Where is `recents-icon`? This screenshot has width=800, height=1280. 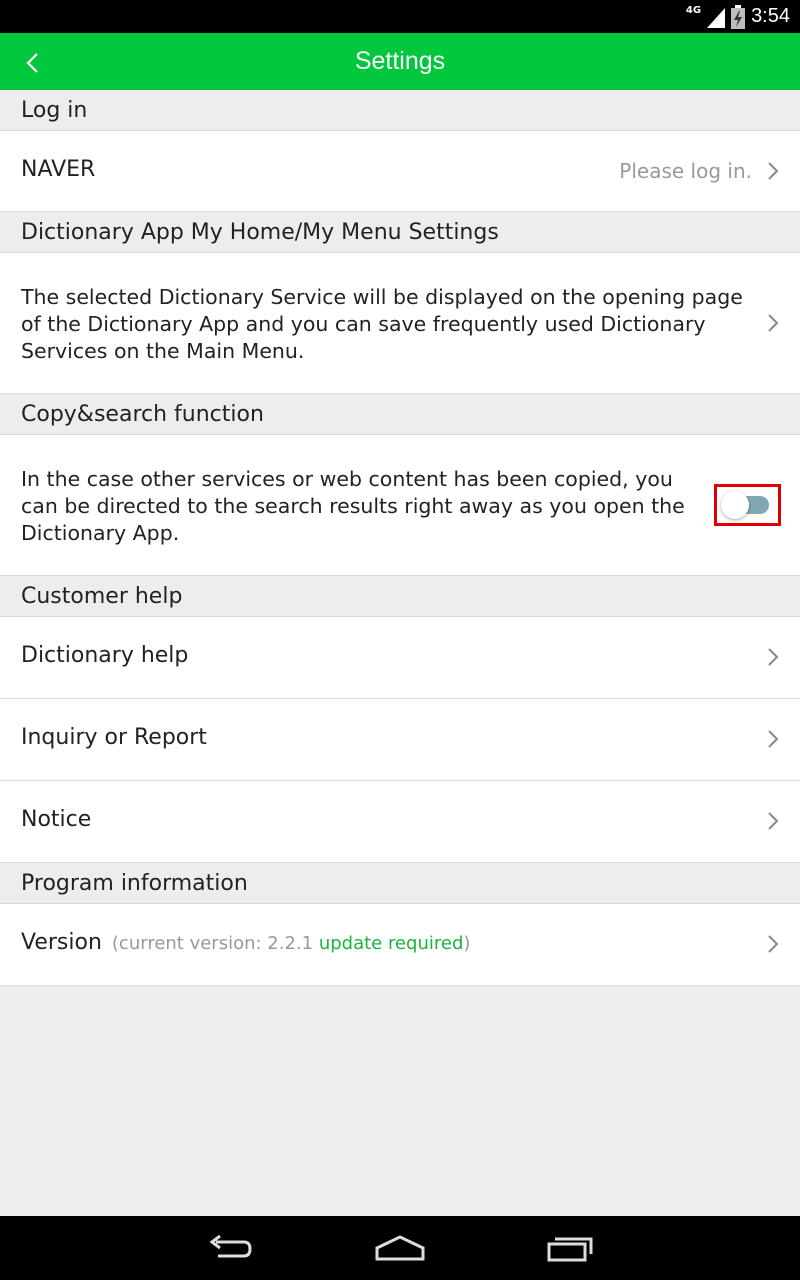 recents-icon is located at coordinates (570, 1249).